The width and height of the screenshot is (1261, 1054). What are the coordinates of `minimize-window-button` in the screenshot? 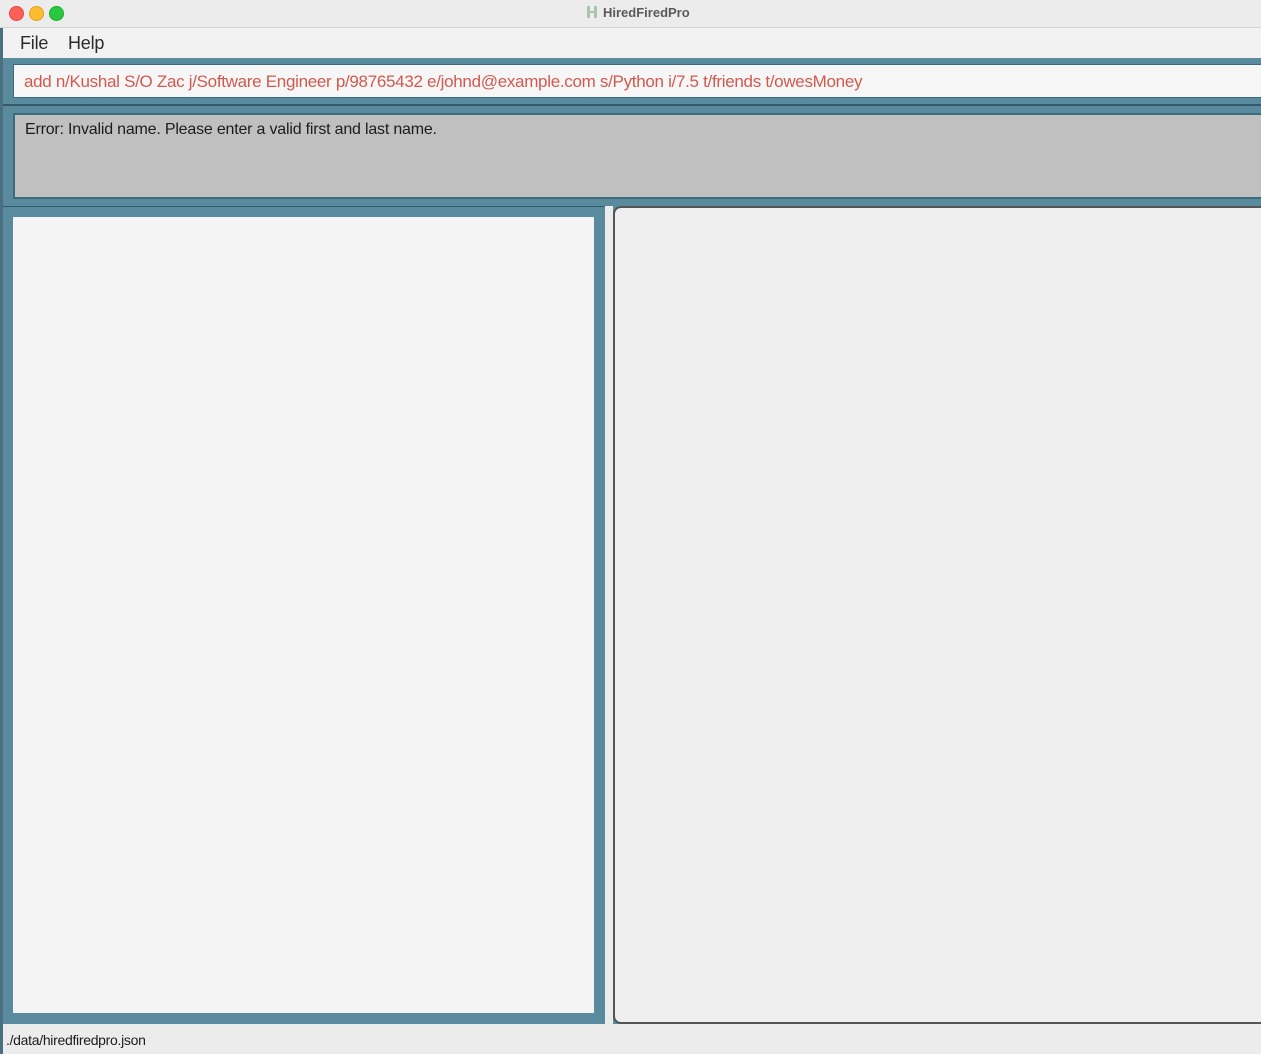 It's located at (36, 13).